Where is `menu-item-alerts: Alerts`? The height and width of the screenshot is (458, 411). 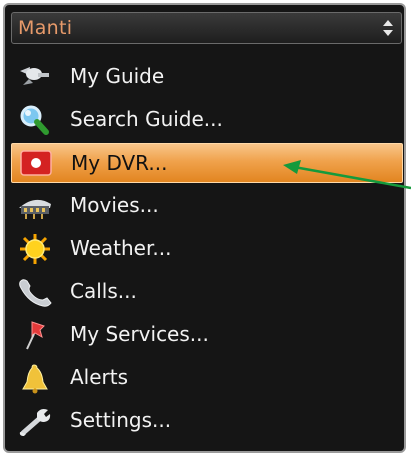 menu-item-alerts: Alerts is located at coordinates (207, 378).